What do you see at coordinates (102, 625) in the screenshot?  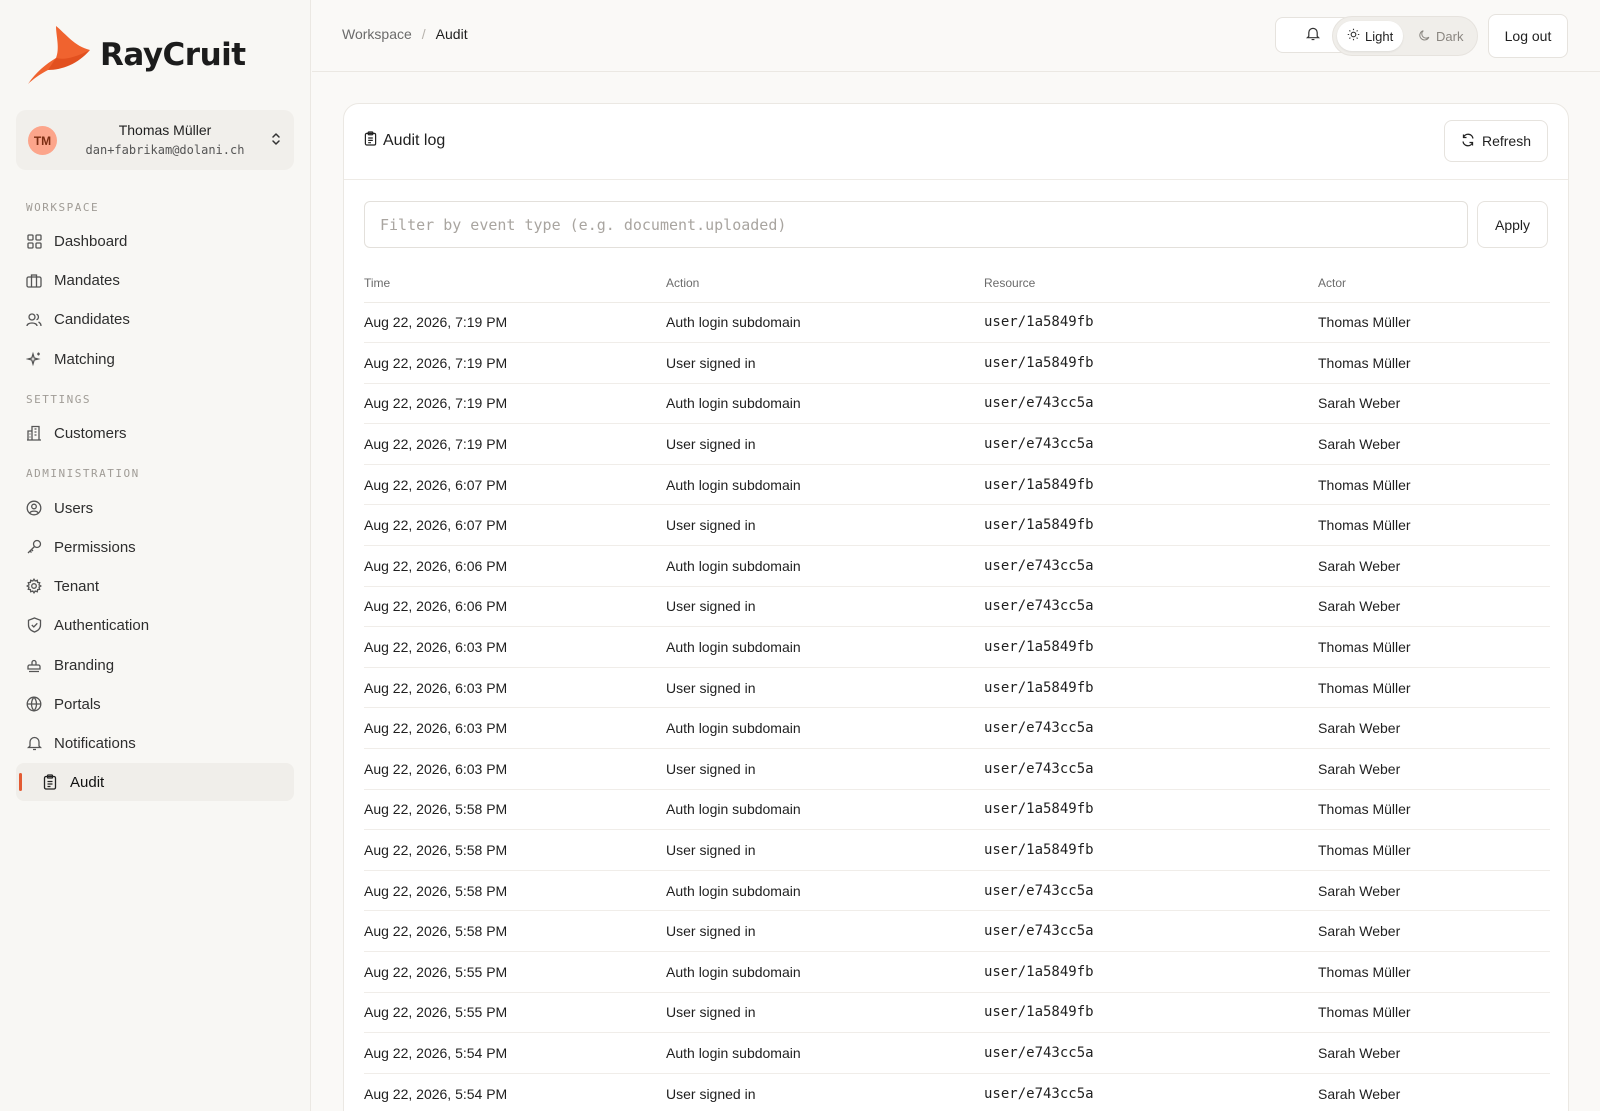 I see `sidebar-item-label: Authentication` at bounding box center [102, 625].